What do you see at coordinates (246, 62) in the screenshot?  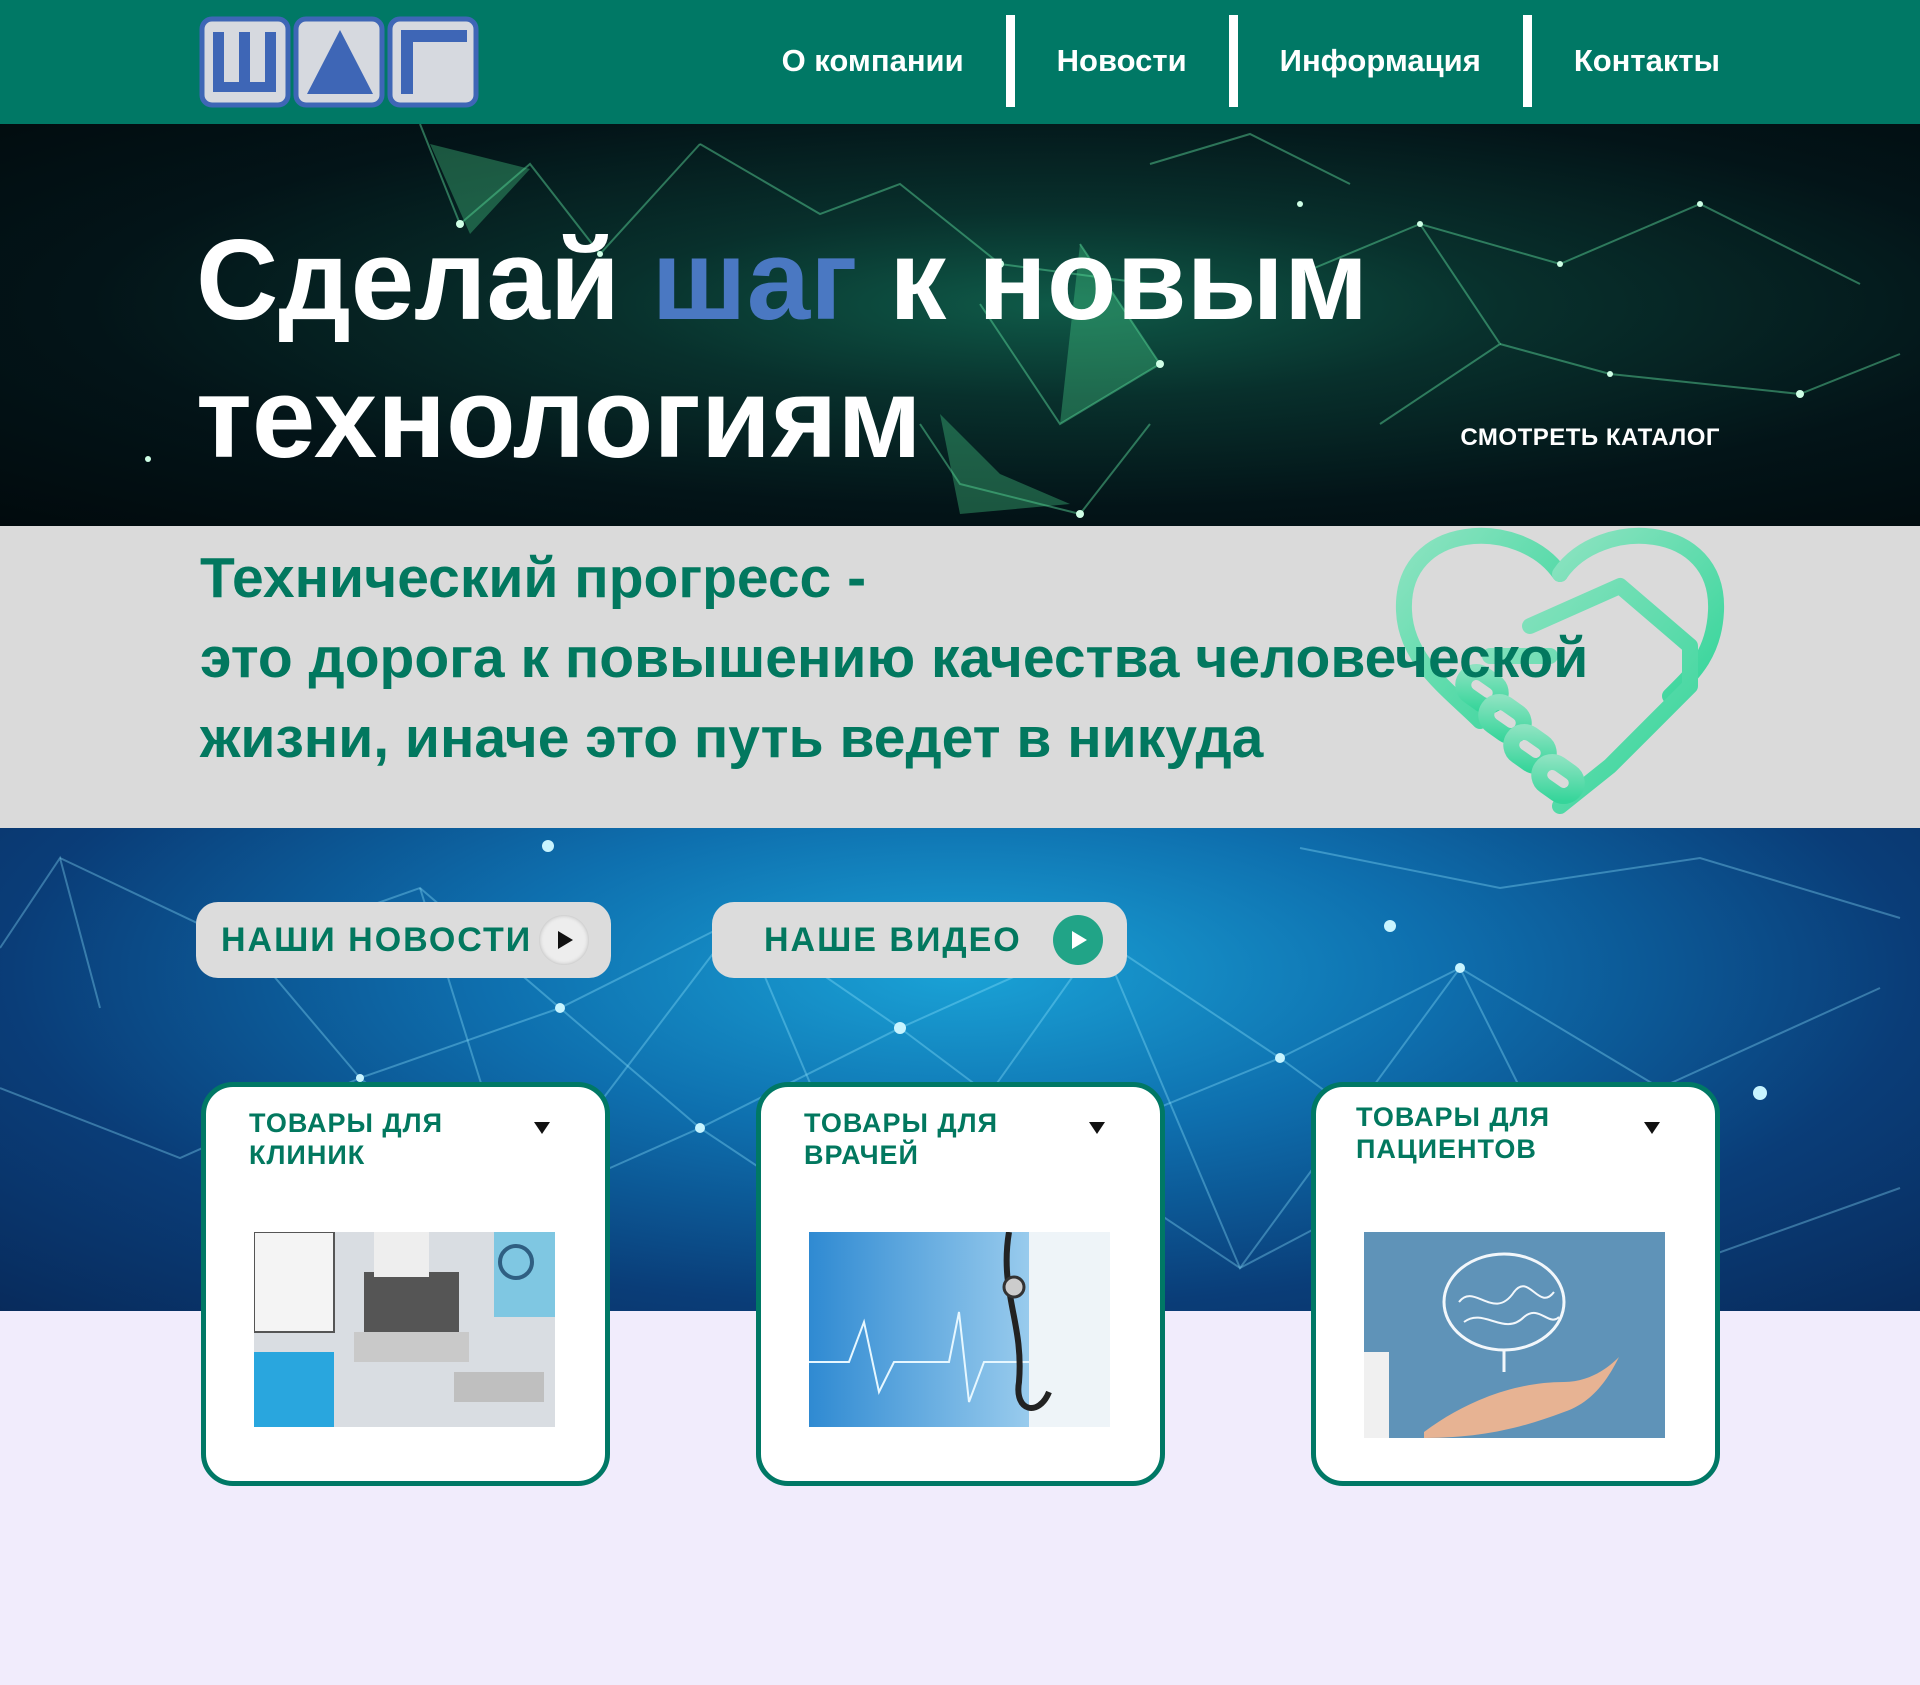 I see `logo-letter-sha` at bounding box center [246, 62].